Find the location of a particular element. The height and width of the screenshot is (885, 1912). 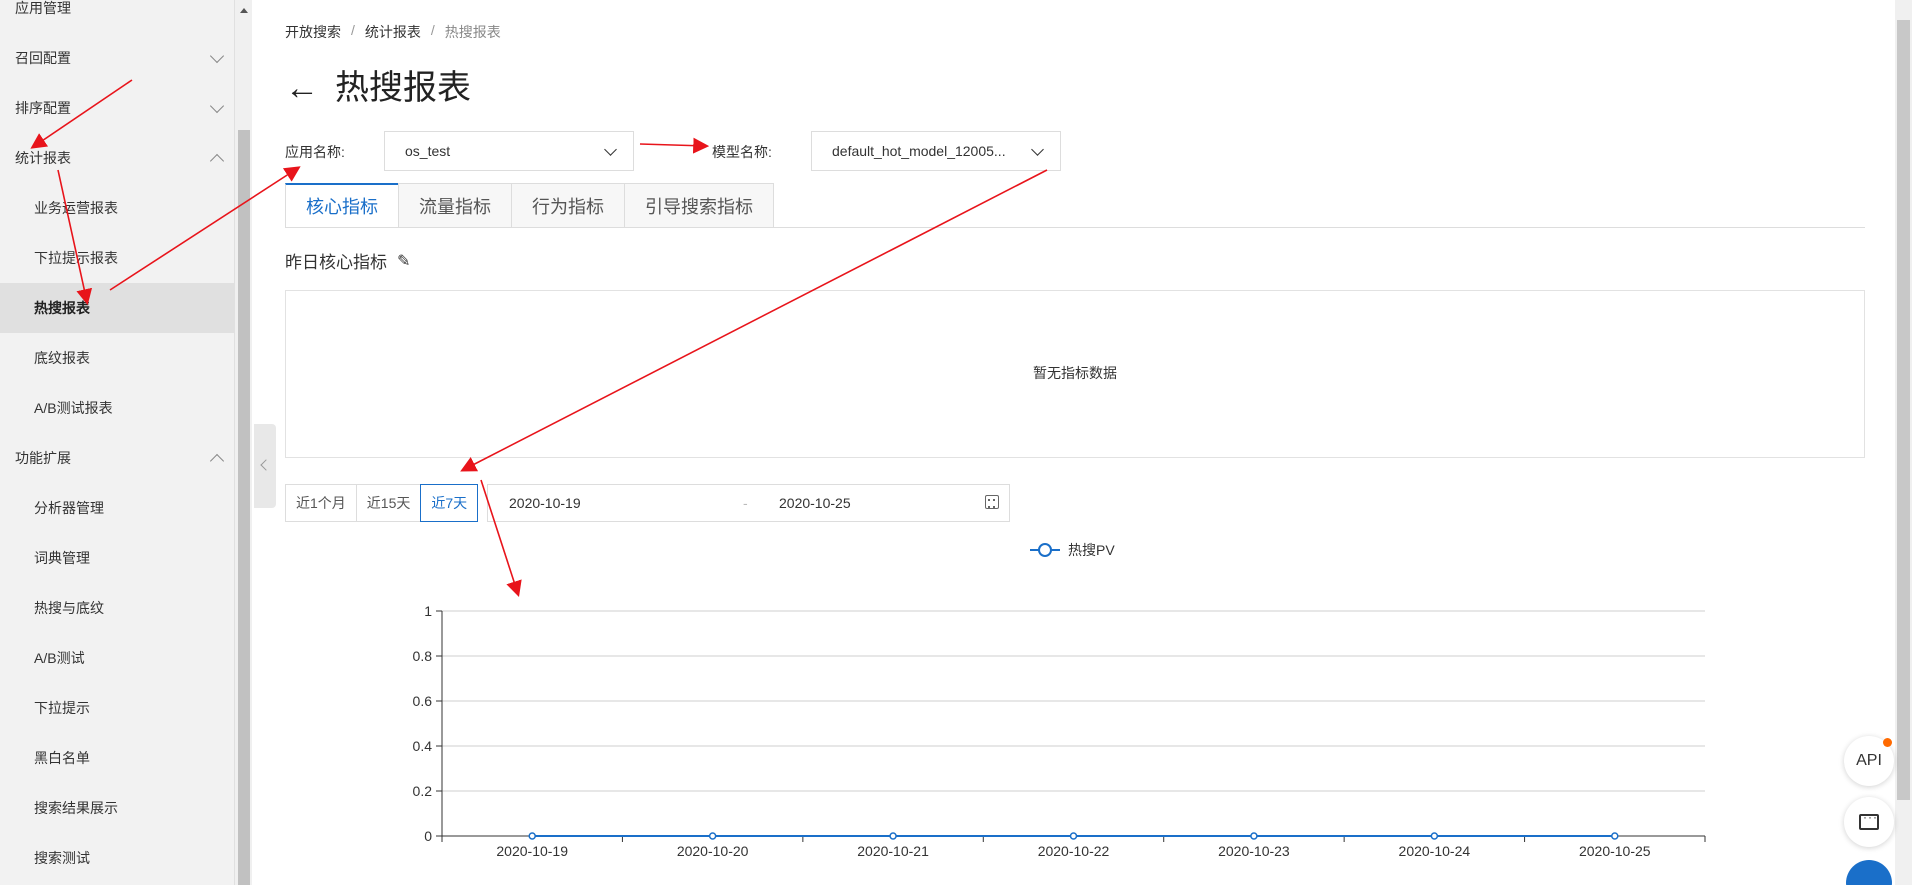

tabs-divider is located at coordinates (1075, 227).